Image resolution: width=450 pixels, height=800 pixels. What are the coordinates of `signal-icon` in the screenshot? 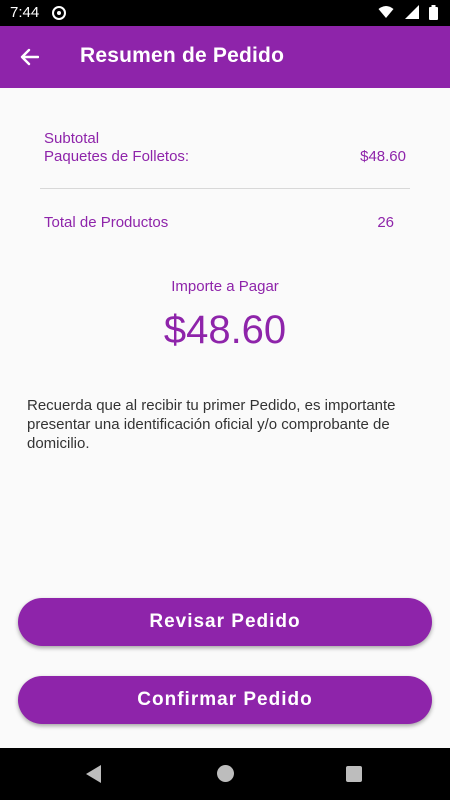 It's located at (411, 12).